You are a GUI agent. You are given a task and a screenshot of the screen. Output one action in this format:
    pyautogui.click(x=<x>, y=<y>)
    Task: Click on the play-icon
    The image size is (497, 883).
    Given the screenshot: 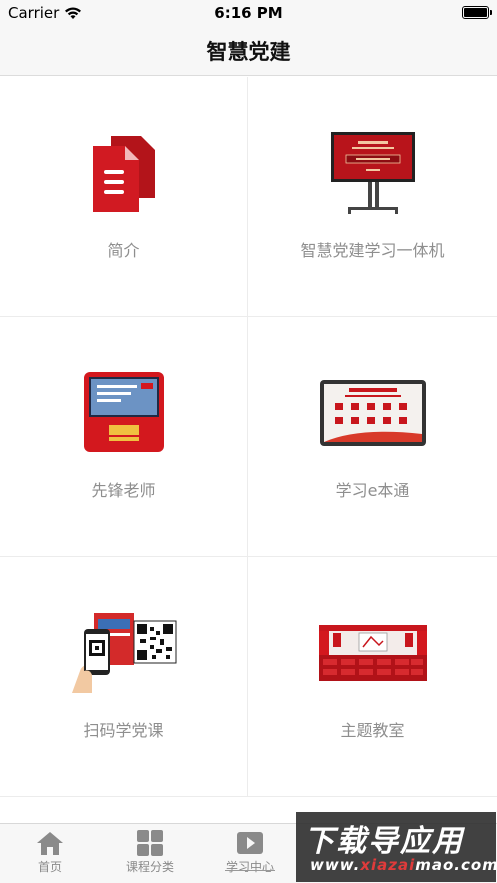 What is the action you would take?
    pyautogui.click(x=250, y=843)
    